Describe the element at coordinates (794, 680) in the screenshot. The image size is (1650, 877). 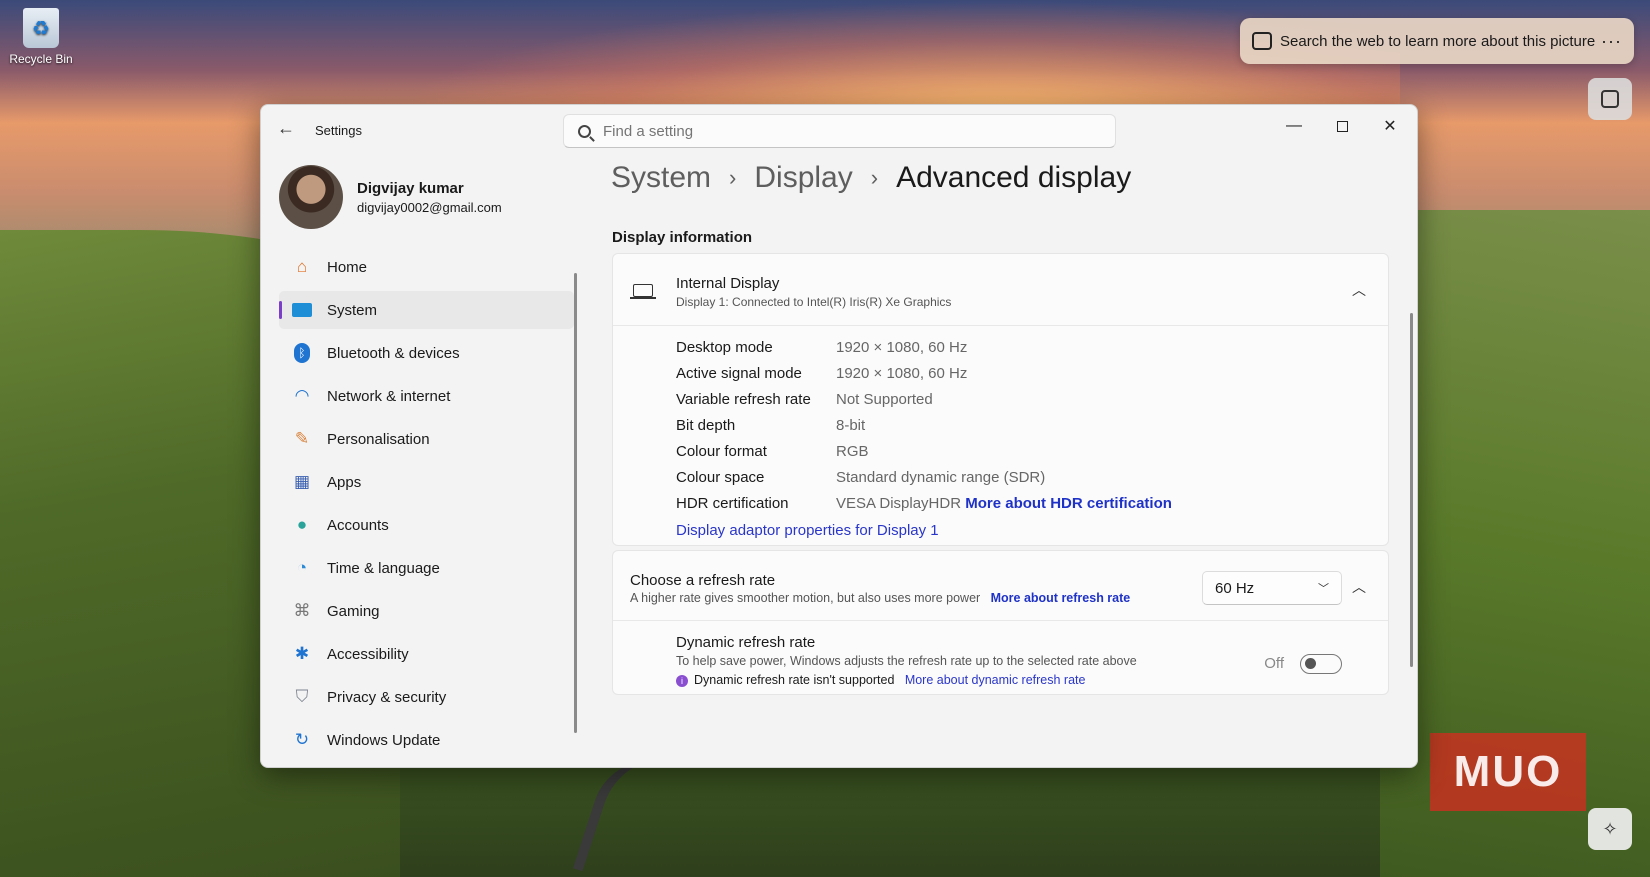
I see `not-supported-text: Dynamic refresh rate isn't supported` at that location.